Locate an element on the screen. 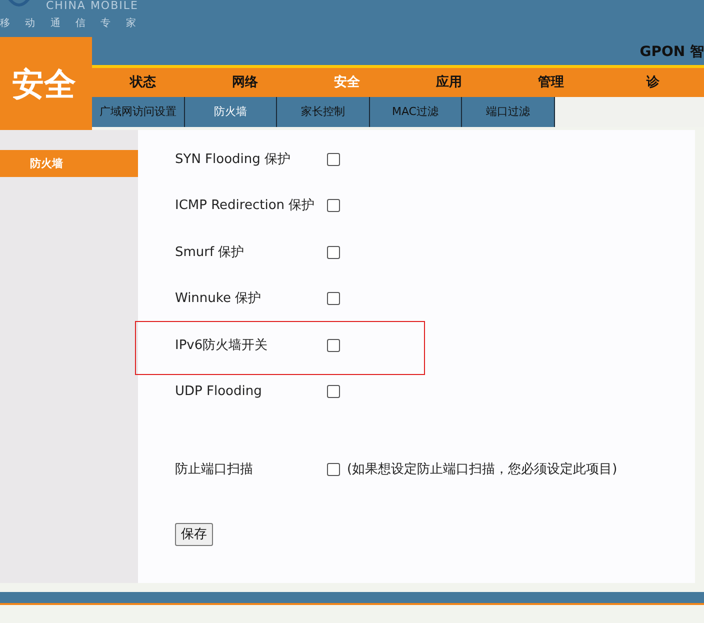 Image resolution: width=704 pixels, height=623 pixels. option-label: UDP Flooding is located at coordinates (219, 392).